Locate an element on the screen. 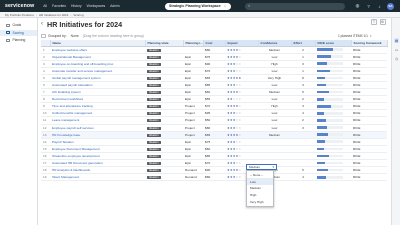 The width and height of the screenshot is (400, 240). row-name-link: Automate transfer and service management is located at coordinates (97, 71).